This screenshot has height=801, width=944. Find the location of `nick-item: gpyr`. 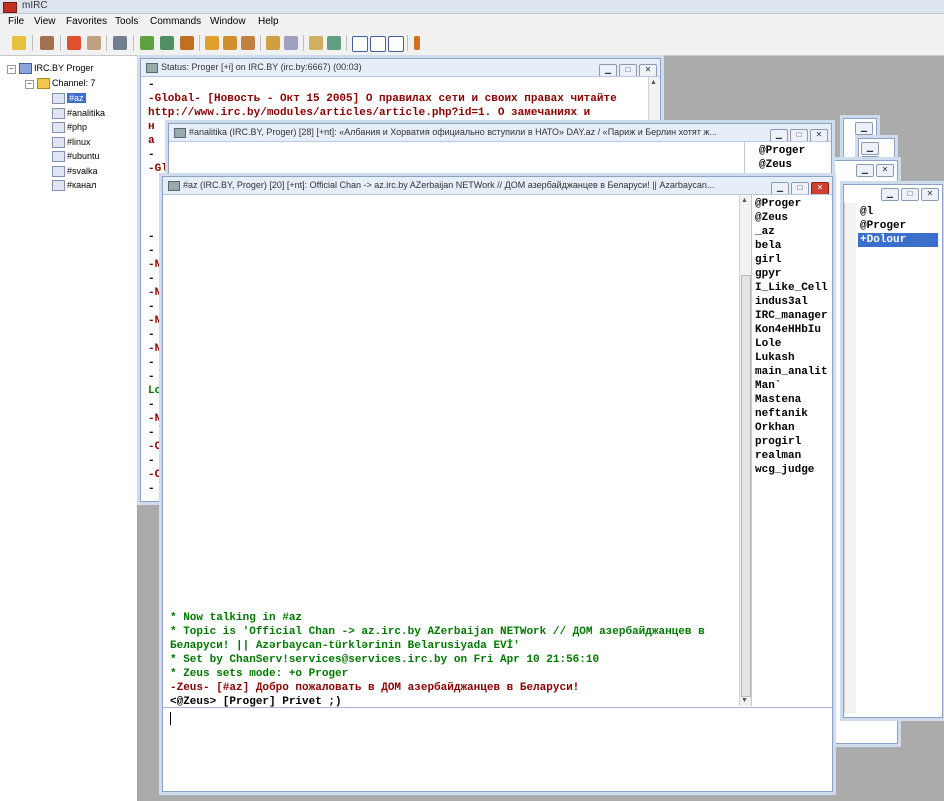

nick-item: gpyr is located at coordinates (768, 274).